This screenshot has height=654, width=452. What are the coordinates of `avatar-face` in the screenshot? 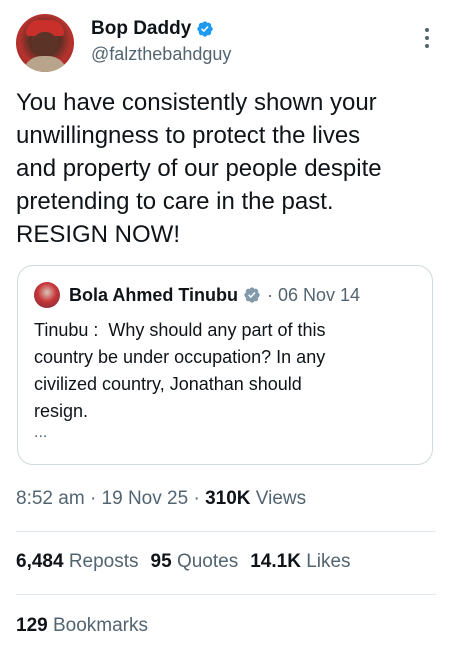 It's located at (45, 45).